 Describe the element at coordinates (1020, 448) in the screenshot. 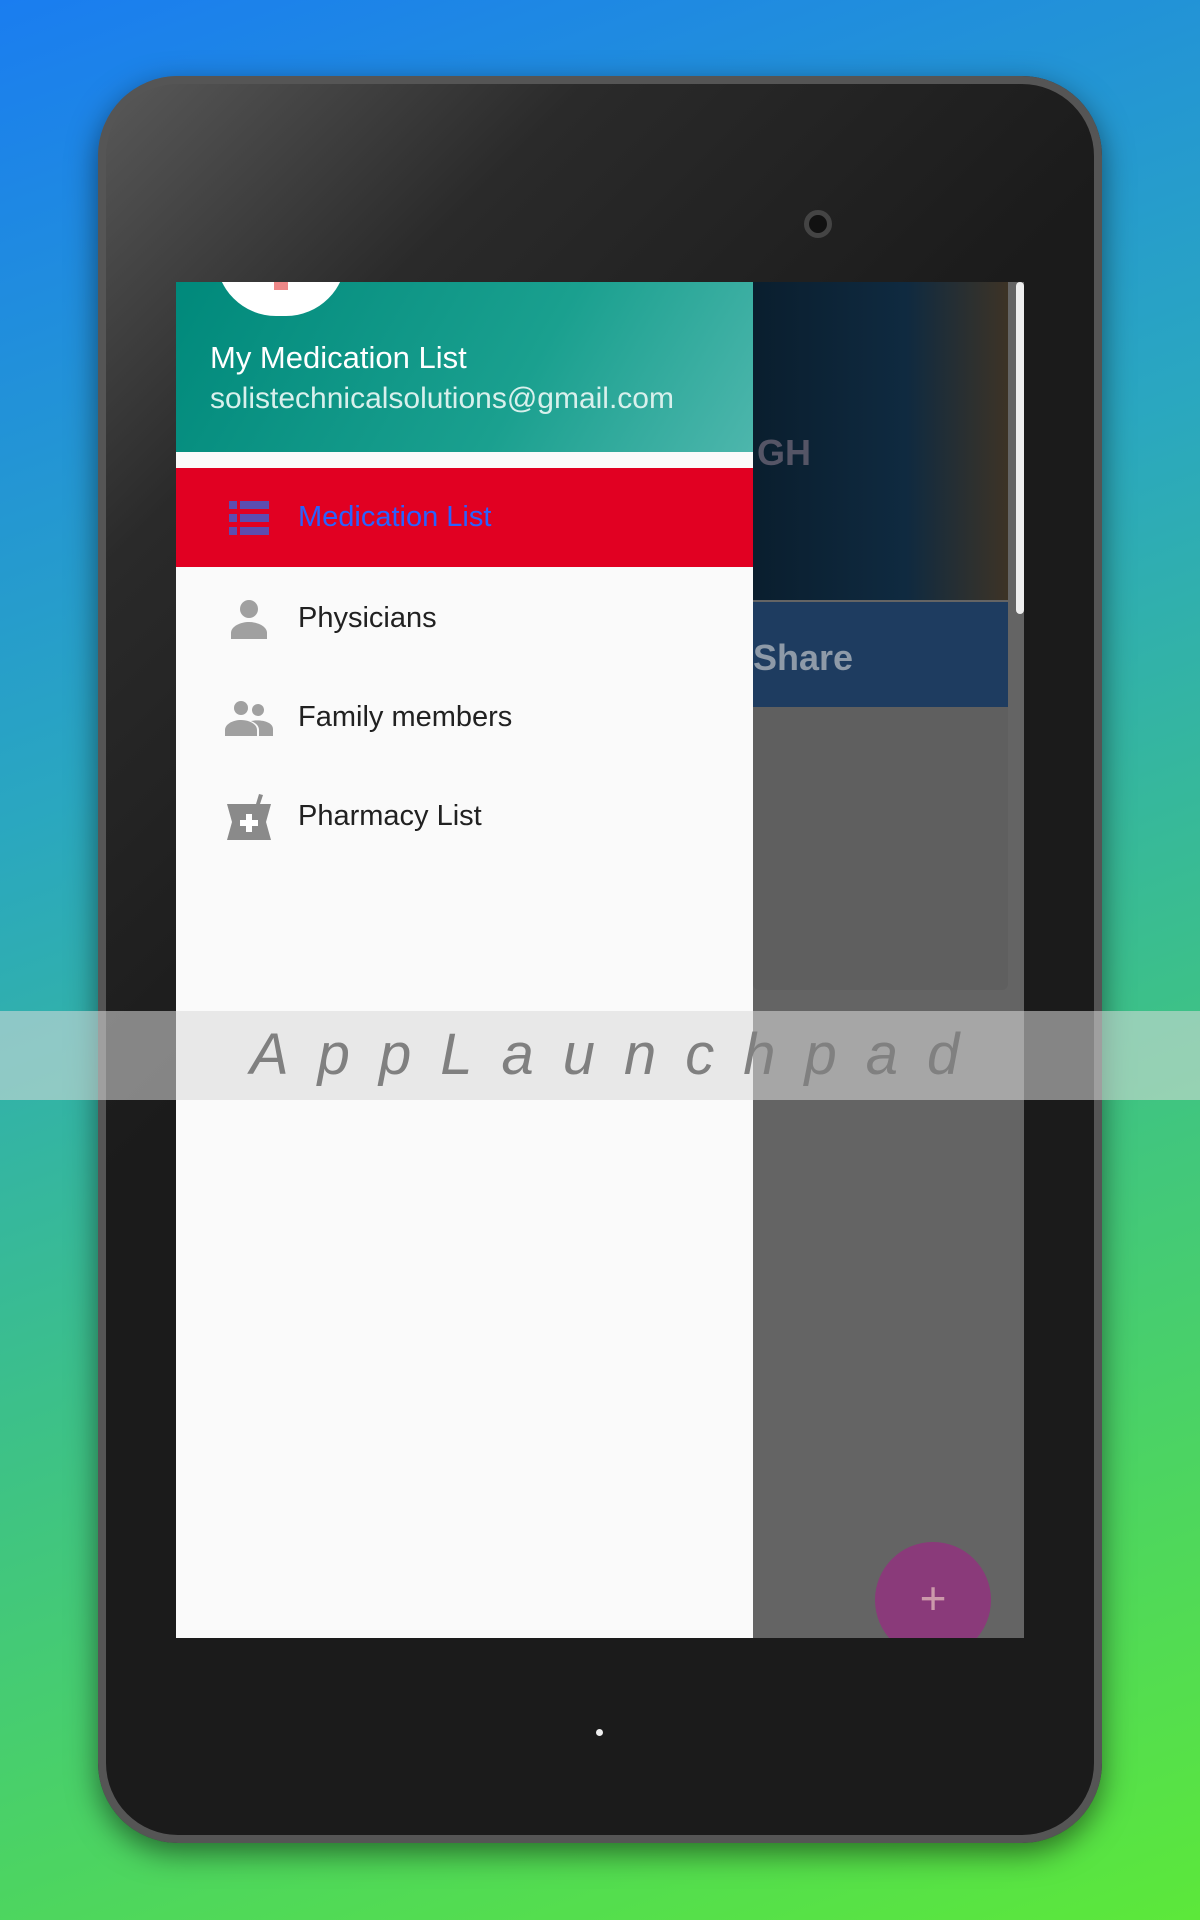

I see `scrollbar` at that location.